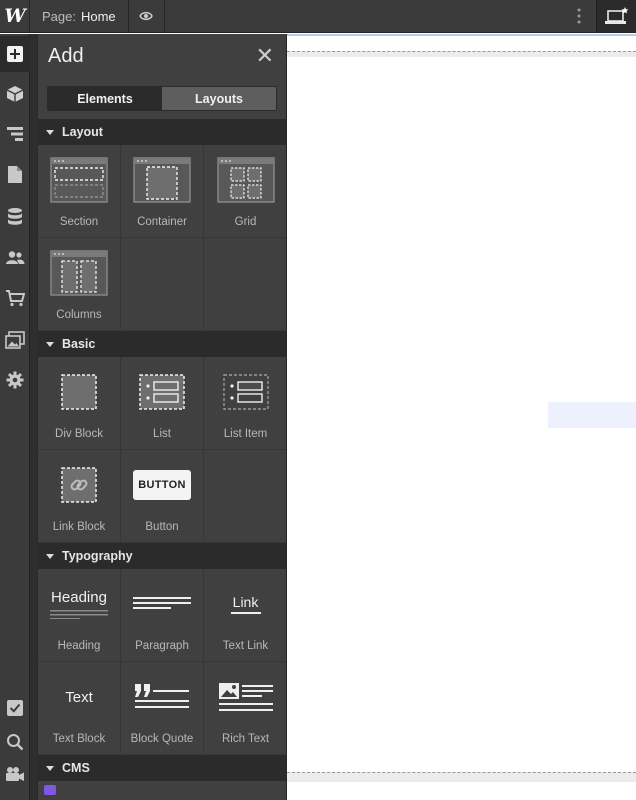 This screenshot has height=800, width=636. I want to click on close-icon: ✕, so click(265, 56).